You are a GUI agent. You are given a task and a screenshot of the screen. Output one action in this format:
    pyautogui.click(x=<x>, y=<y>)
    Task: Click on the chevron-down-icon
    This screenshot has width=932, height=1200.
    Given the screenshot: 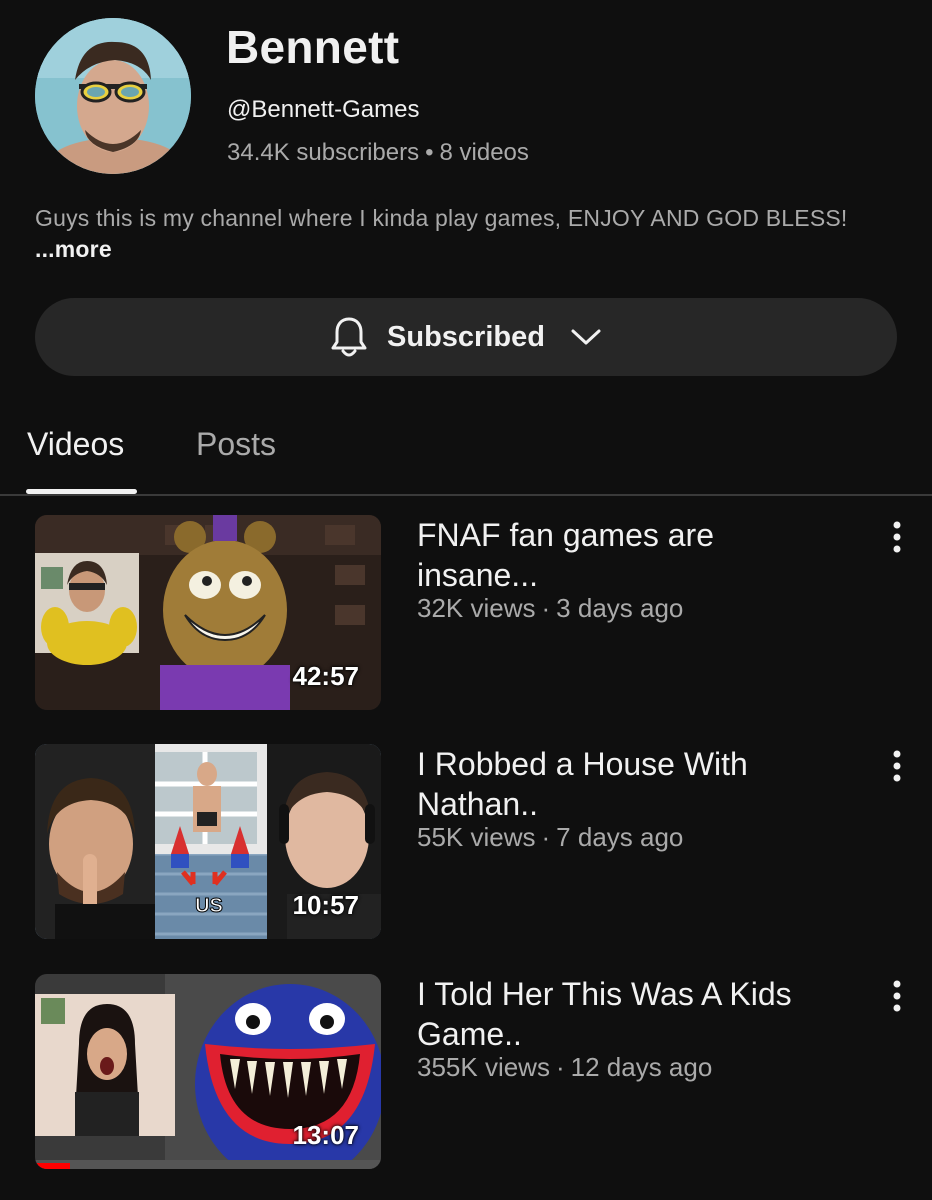 What is the action you would take?
    pyautogui.click(x=586, y=337)
    